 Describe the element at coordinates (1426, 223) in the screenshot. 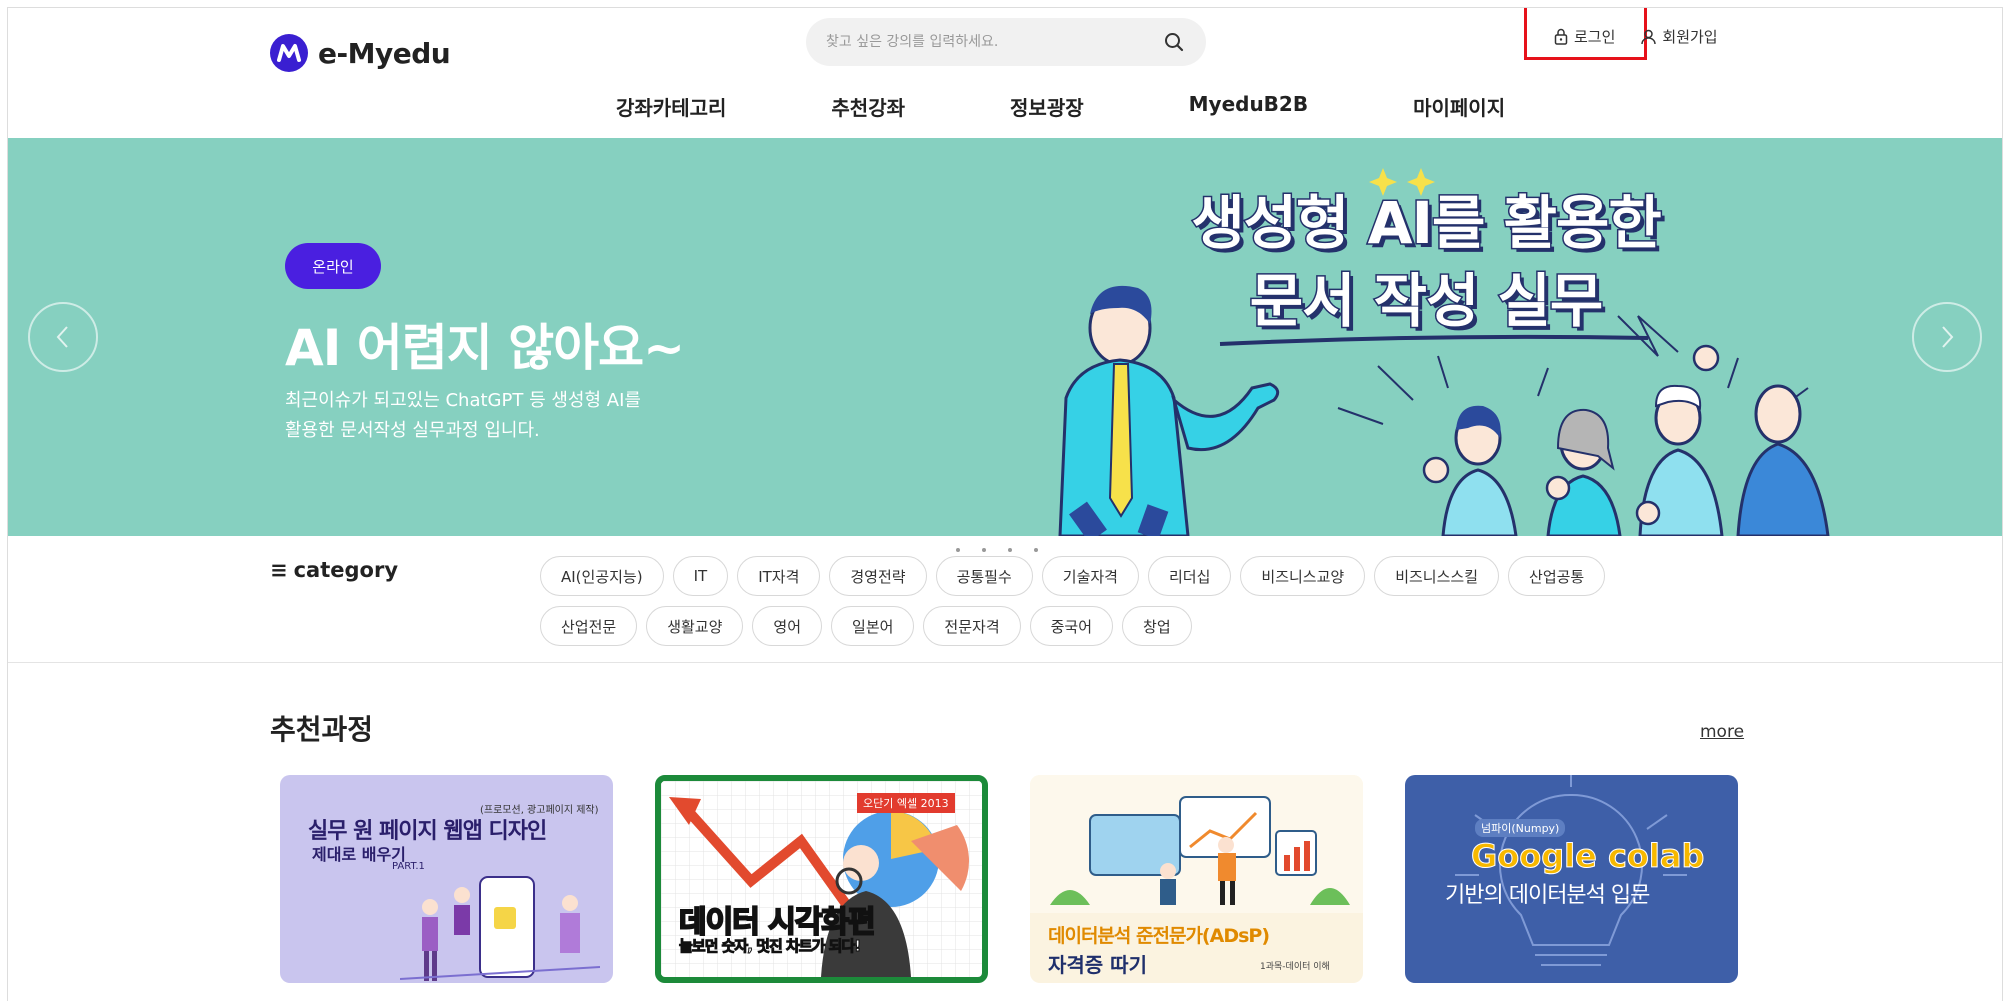

I see `hero-headline-line-1: 생성형 AI를 활용한` at that location.